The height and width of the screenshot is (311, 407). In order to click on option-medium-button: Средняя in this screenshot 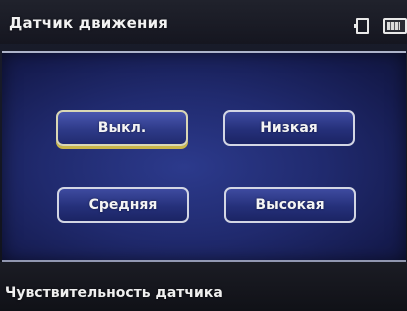, I will do `click(123, 205)`.